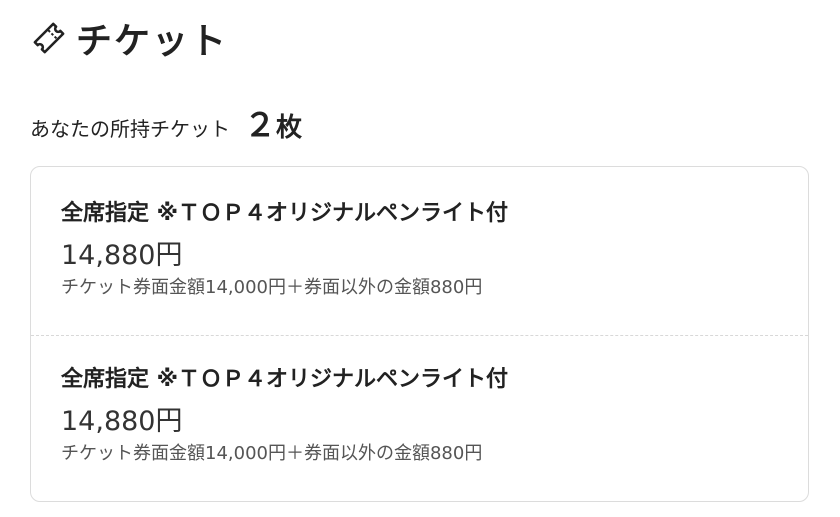 This screenshot has height=517, width=840. I want to click on owned-ticket-summary: あなたの所持チケット ２ 枚, so click(166, 123).